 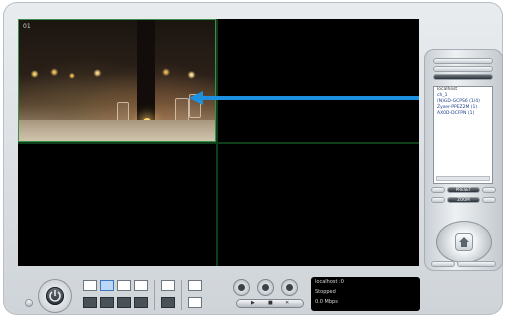 I want to click on record-icon, so click(x=241, y=287).